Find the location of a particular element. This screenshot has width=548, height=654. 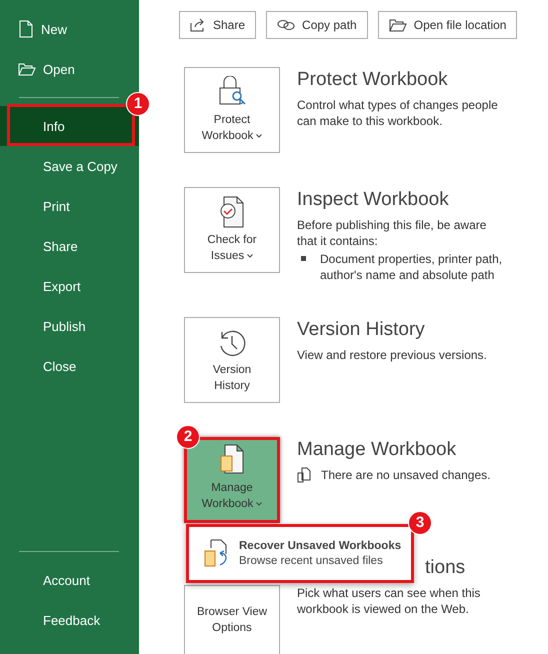

toolbar-button: Share is located at coordinates (217, 25).